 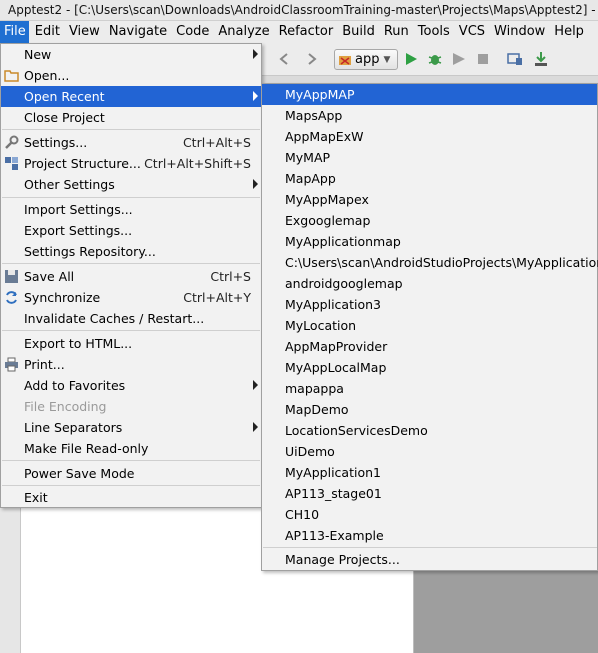 I want to click on recent-project-item: MapsApp, so click(x=429, y=115).